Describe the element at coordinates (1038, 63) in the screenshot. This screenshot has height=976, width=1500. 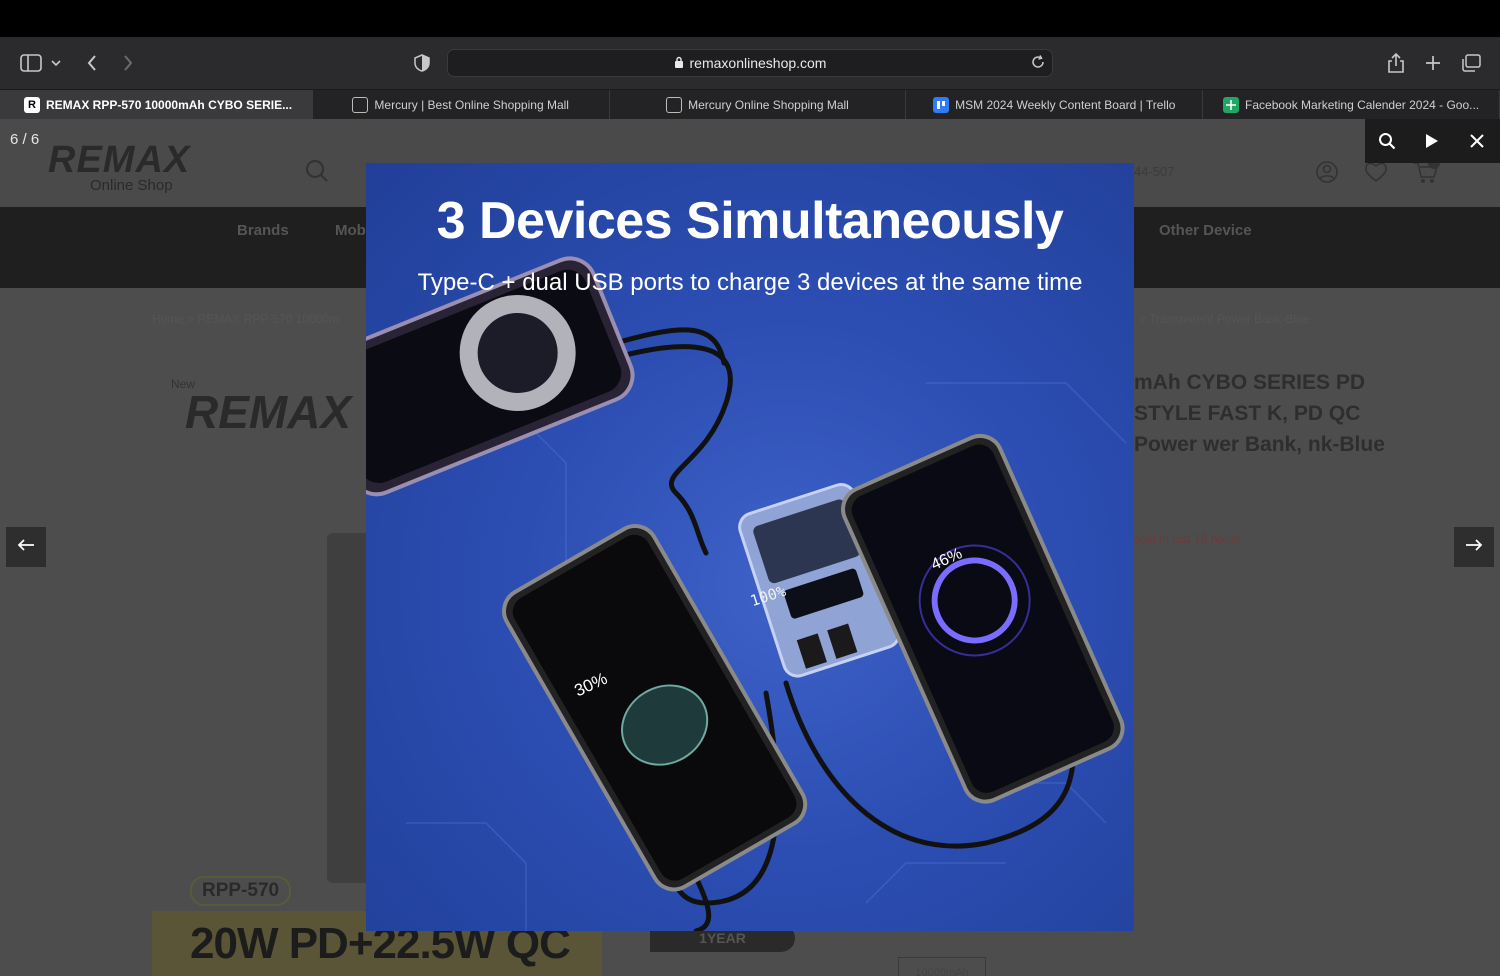
I see `reload-icon` at that location.